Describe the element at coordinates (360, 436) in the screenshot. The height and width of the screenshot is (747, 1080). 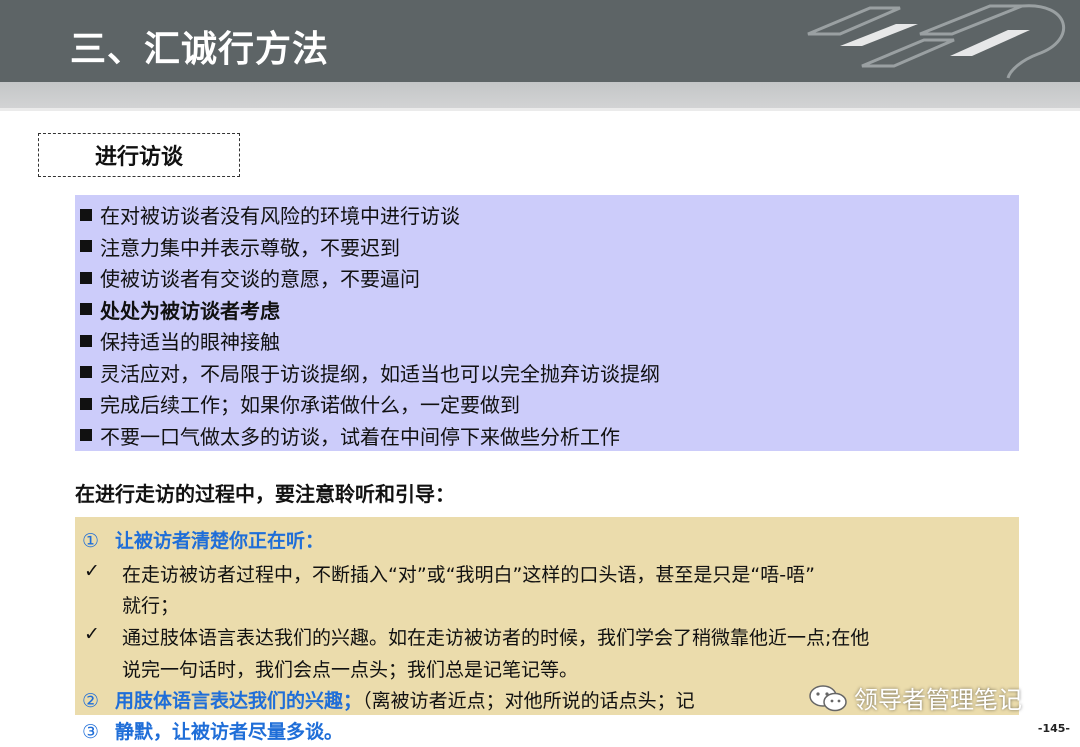
I see `tip-text: 不要一口气做太多的访谈，试着在中间停下来做些分析工作` at that location.